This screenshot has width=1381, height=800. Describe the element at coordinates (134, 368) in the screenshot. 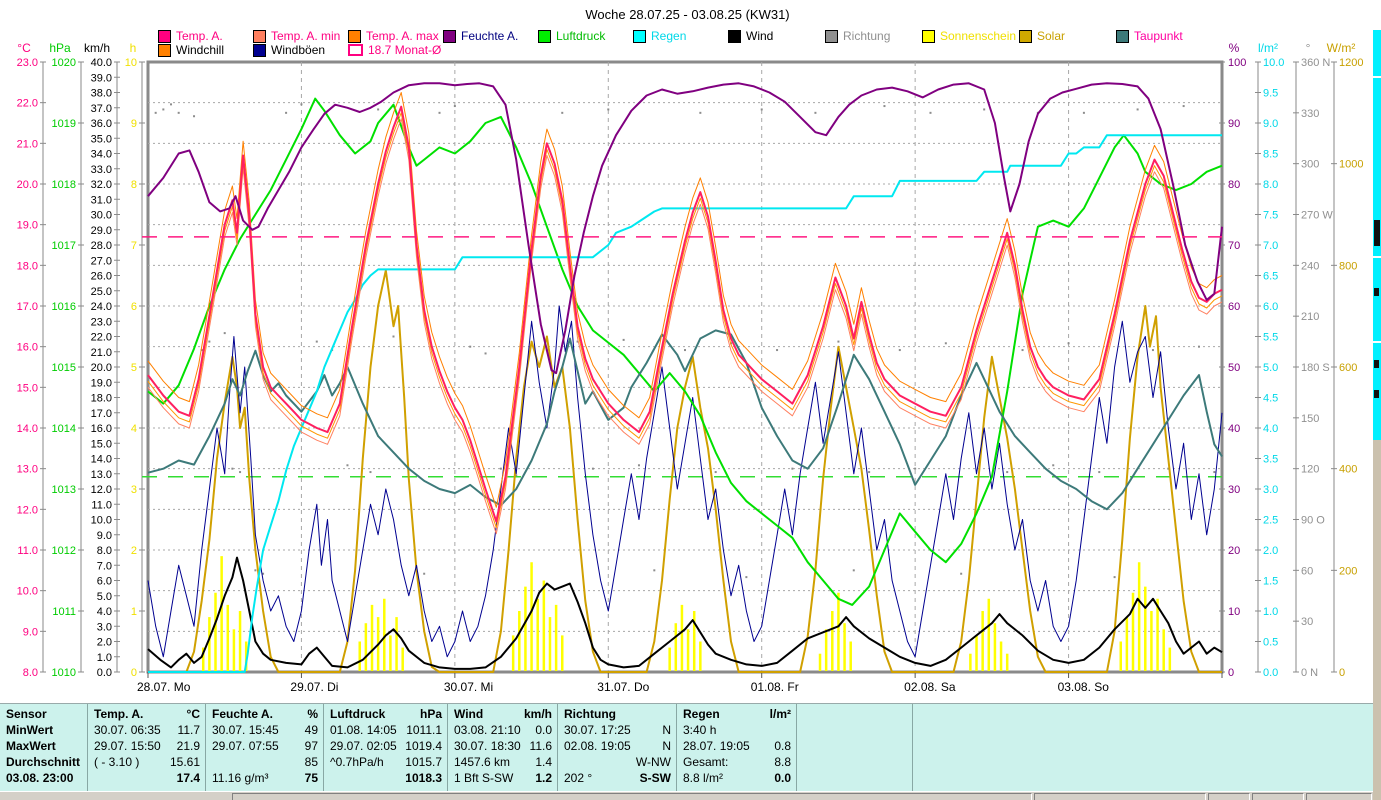

I see `axis-label-h: 5` at that location.